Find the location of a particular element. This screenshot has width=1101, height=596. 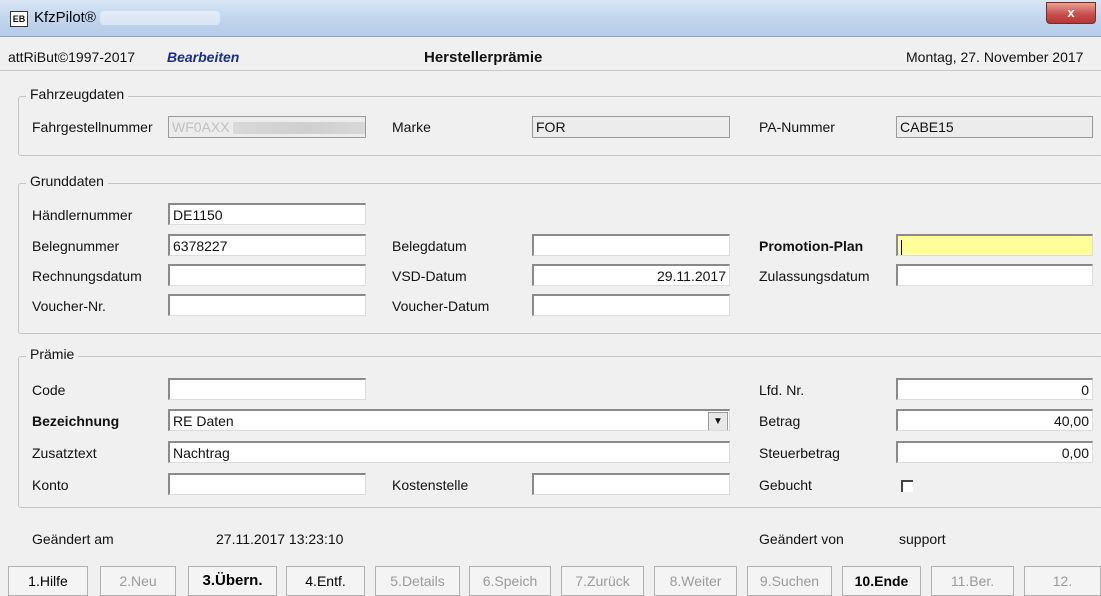

mode-indicator: Bearbeiten is located at coordinates (203, 57).